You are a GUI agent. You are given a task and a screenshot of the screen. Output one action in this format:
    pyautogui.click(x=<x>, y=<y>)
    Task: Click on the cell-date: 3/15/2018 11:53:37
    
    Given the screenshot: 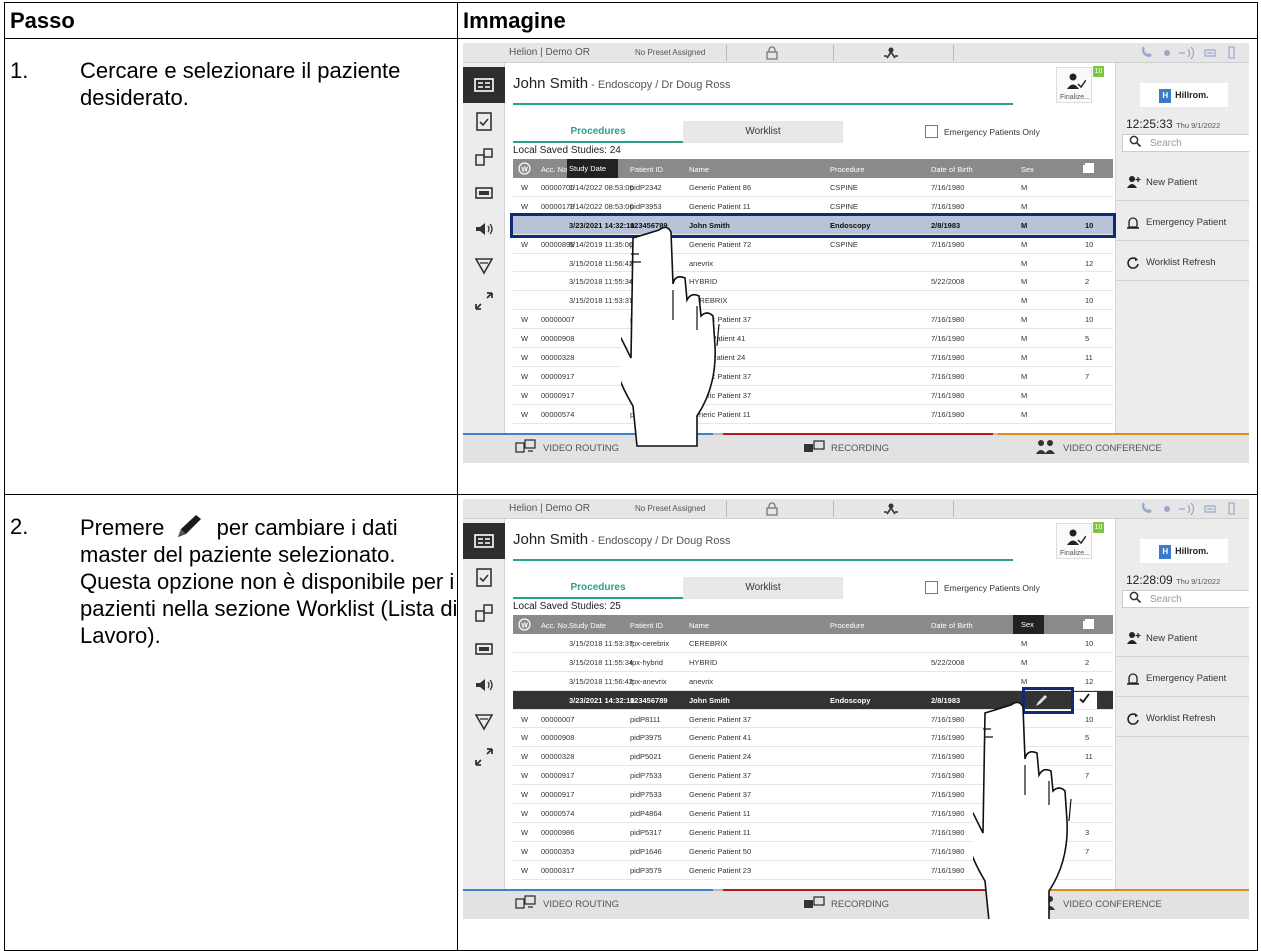 What is the action you would take?
    pyautogui.click(x=601, y=643)
    